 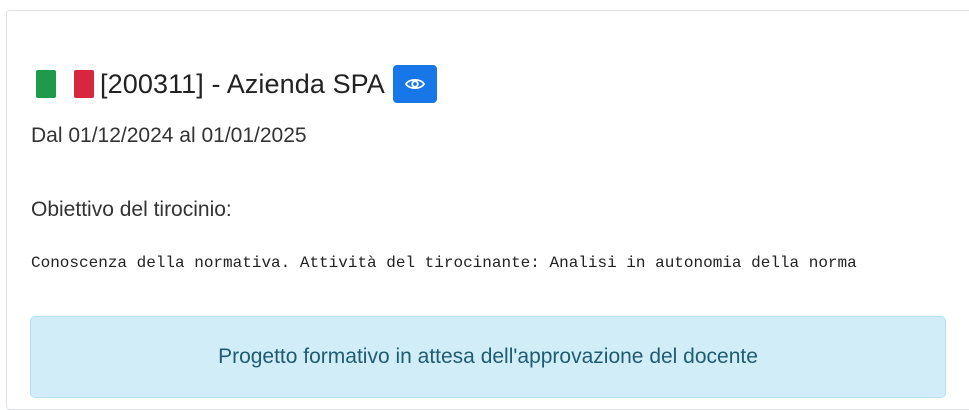 I want to click on company-title: [200311] - Azienda SPA, so click(x=242, y=83).